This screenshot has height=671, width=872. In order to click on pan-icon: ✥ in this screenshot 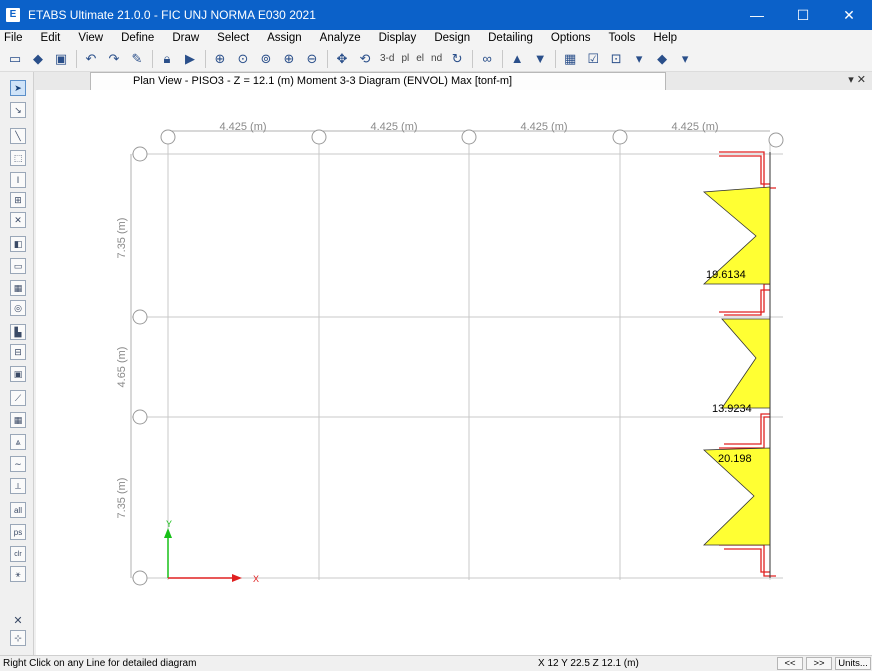, I will do `click(342, 59)`.